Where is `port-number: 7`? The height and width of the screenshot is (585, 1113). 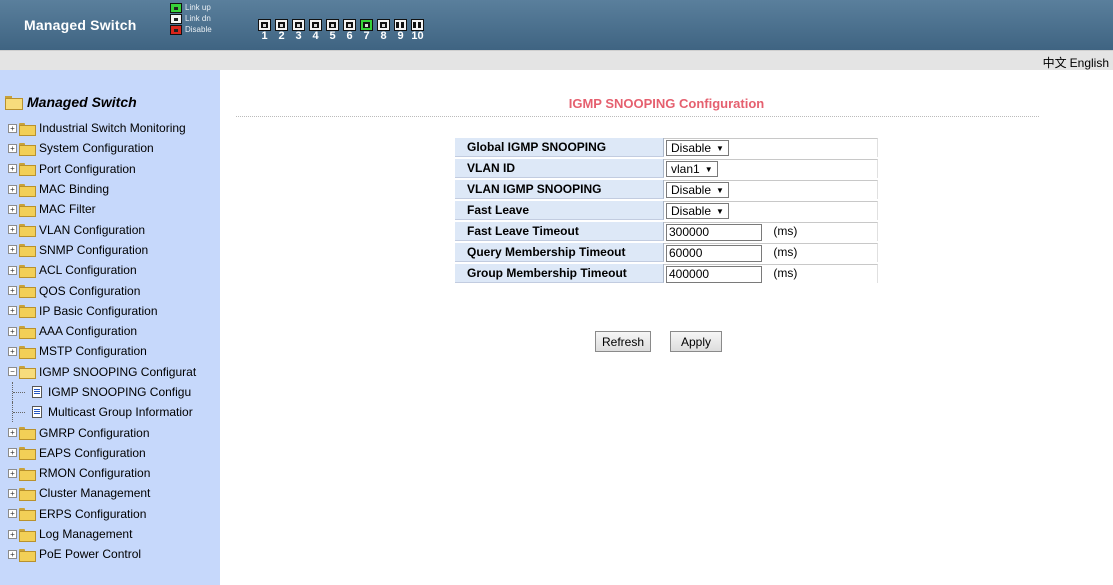 port-number: 7 is located at coordinates (366, 36).